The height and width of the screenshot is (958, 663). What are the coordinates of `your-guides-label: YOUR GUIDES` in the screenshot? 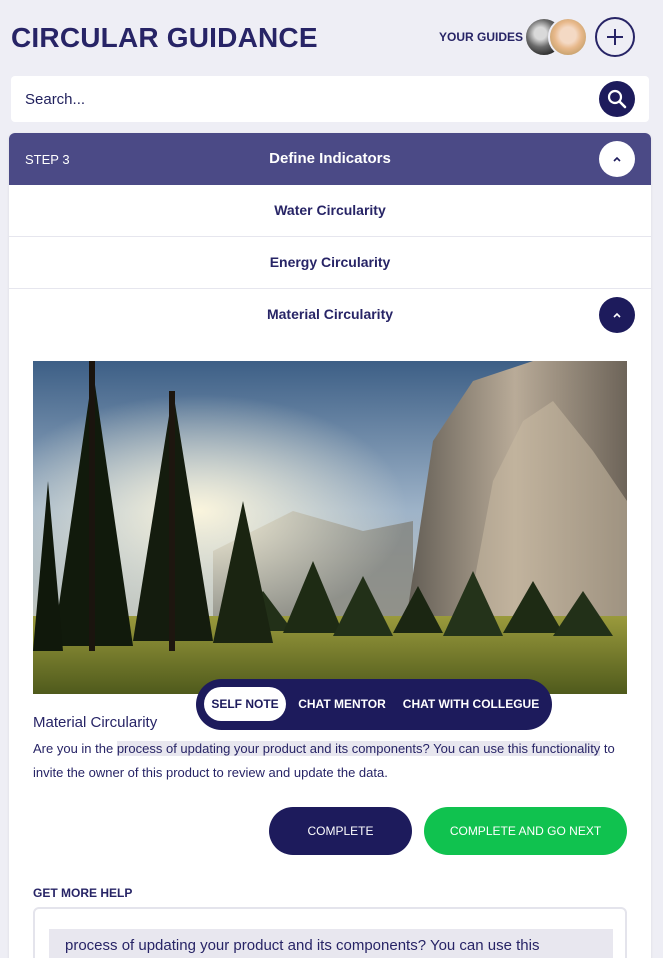 It's located at (481, 37).